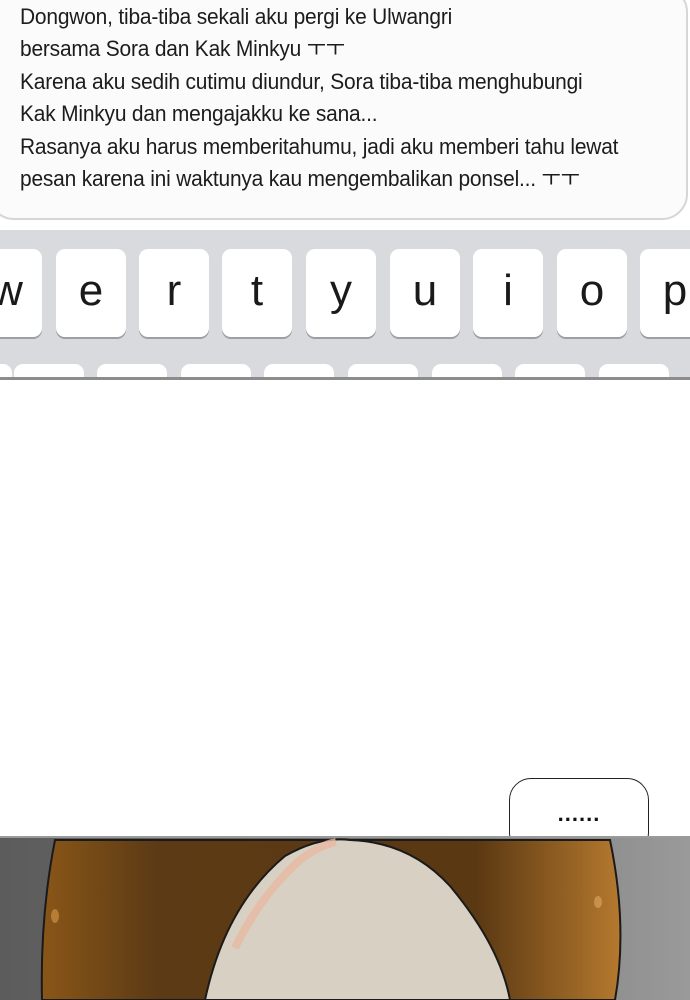 The image size is (690, 1000). I want to click on key-u: u, so click(425, 293).